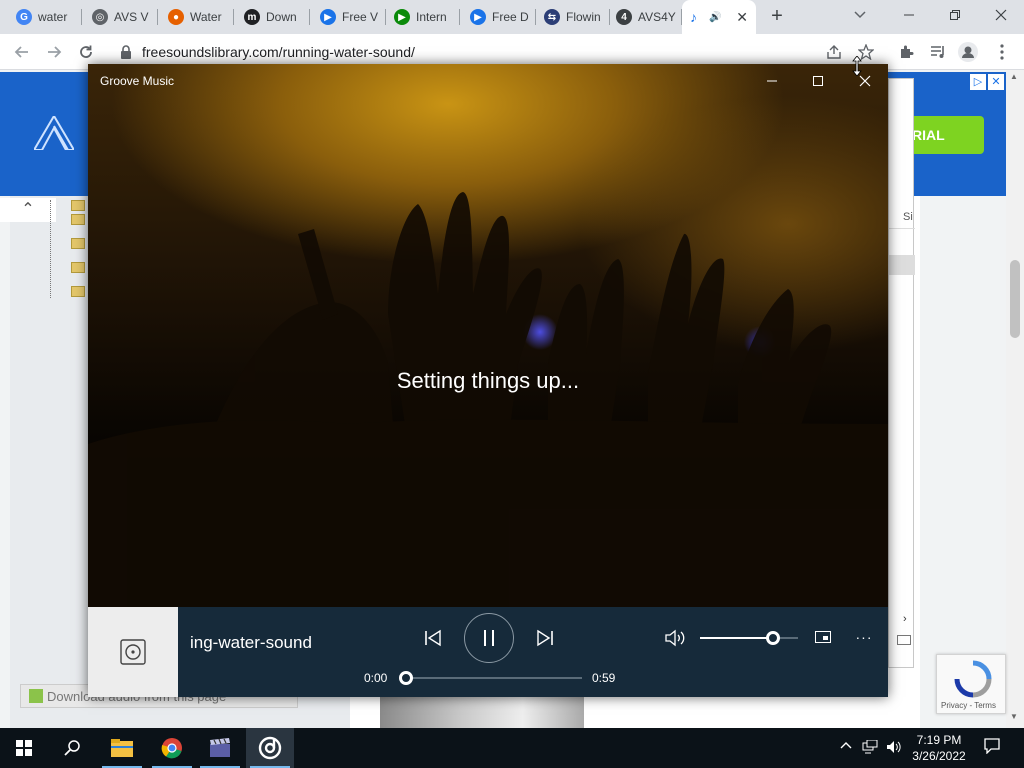 The width and height of the screenshot is (1024, 768). What do you see at coordinates (772, 81) in the screenshot?
I see `groove-minimize-button` at bounding box center [772, 81].